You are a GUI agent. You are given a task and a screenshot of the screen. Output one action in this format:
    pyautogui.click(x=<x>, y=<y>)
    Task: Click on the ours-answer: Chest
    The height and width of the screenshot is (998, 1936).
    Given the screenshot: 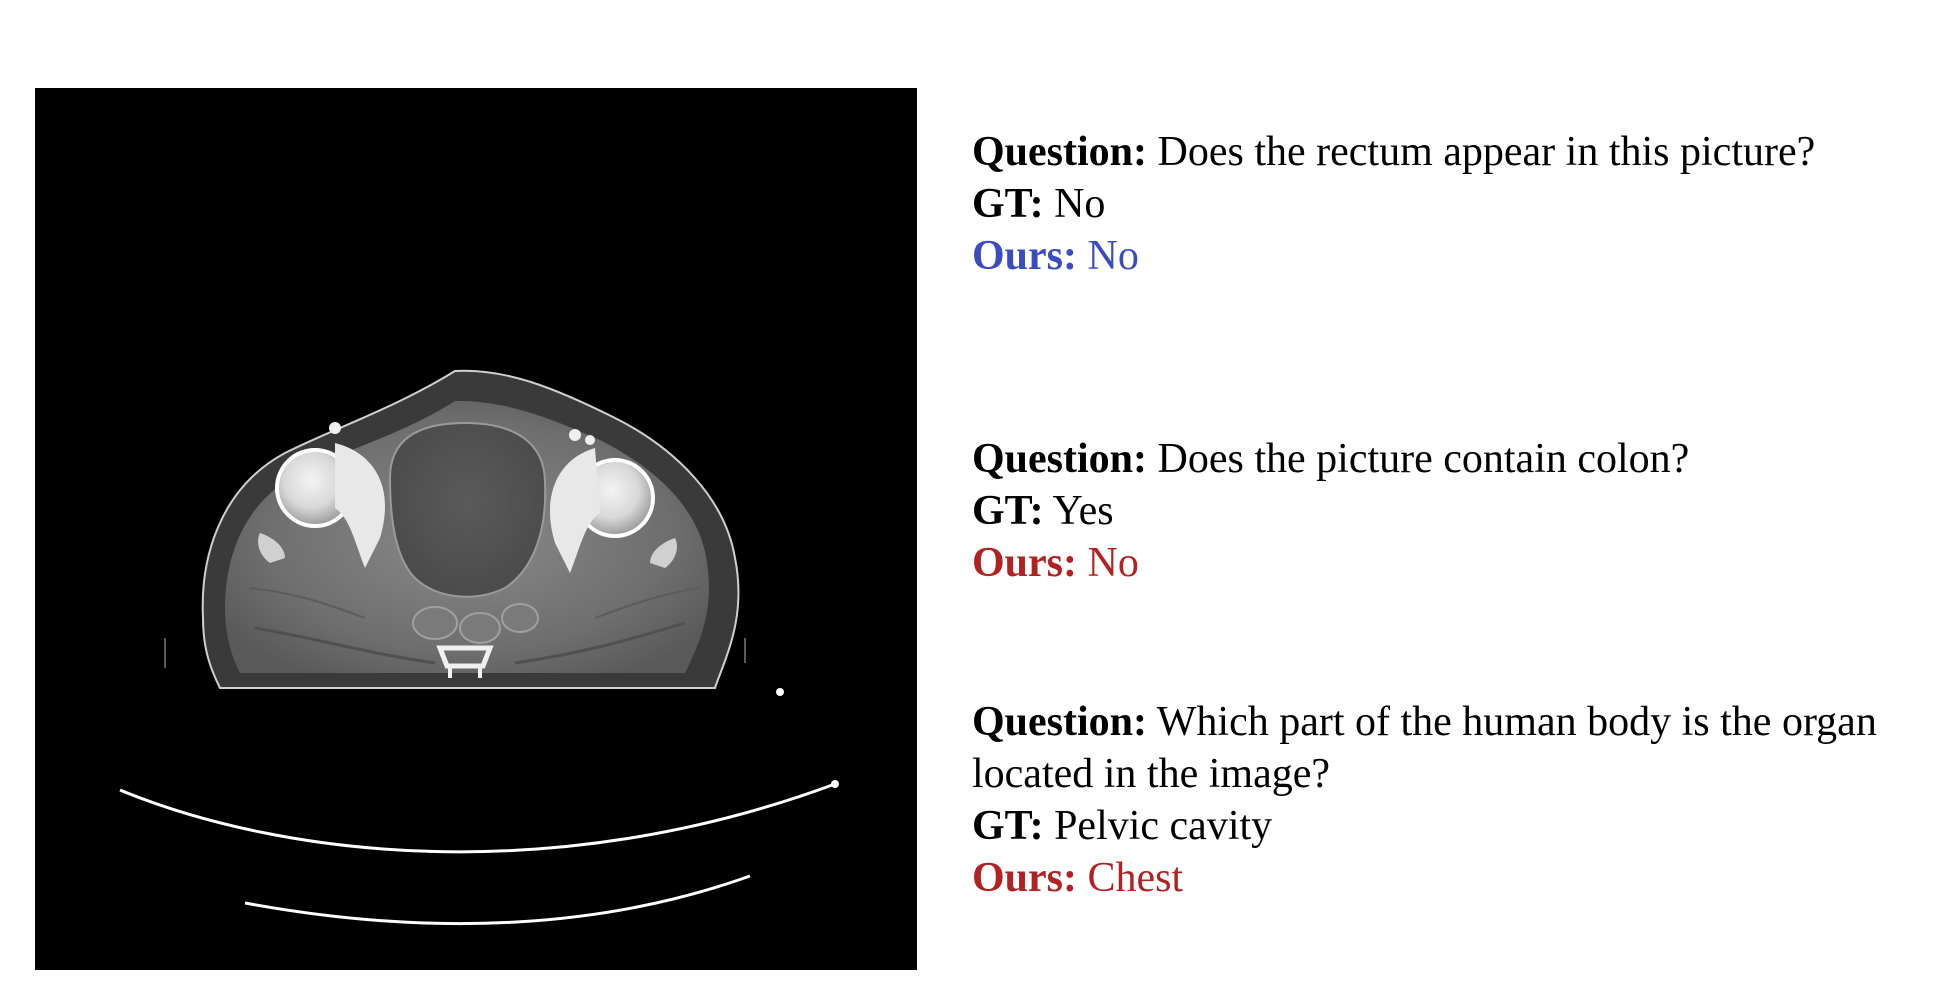 What is the action you would take?
    pyautogui.click(x=1135, y=878)
    